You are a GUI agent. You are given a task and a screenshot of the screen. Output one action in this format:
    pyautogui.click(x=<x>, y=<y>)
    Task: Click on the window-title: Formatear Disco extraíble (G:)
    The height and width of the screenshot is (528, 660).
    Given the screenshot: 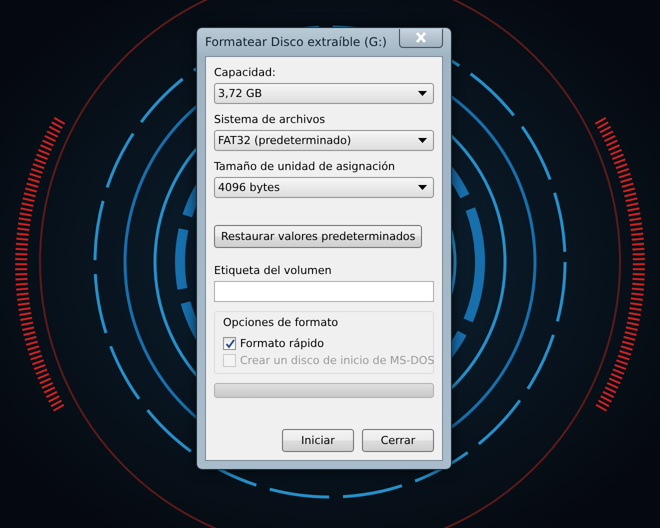 What is the action you would take?
    pyautogui.click(x=296, y=42)
    